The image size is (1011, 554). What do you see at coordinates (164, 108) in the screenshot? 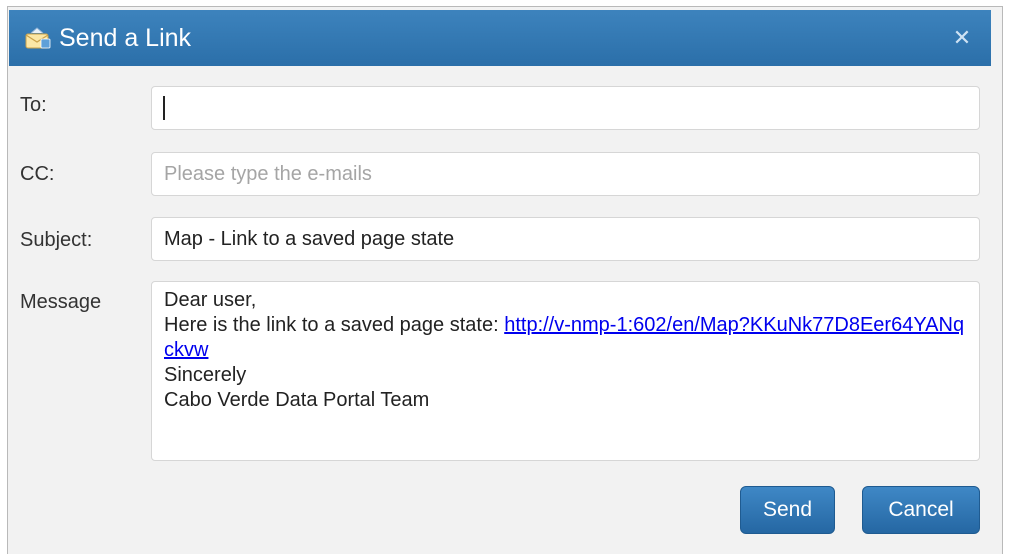
I see `text-caret` at bounding box center [164, 108].